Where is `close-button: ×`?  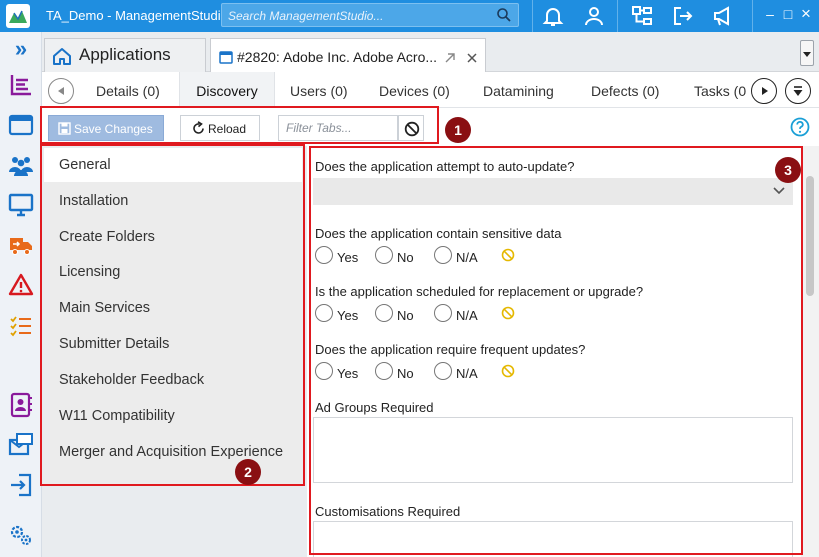
close-button: × is located at coordinates (806, 14).